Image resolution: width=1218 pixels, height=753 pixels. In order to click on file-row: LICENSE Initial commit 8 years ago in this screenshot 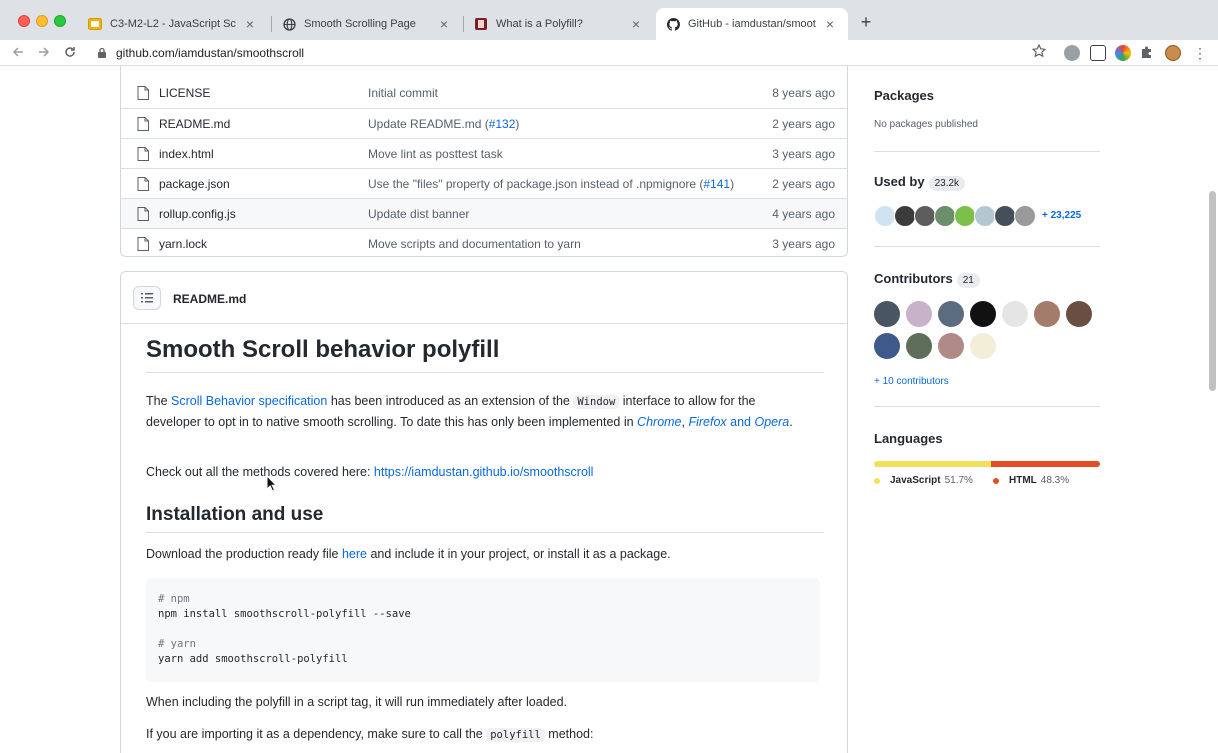, I will do `click(484, 93)`.